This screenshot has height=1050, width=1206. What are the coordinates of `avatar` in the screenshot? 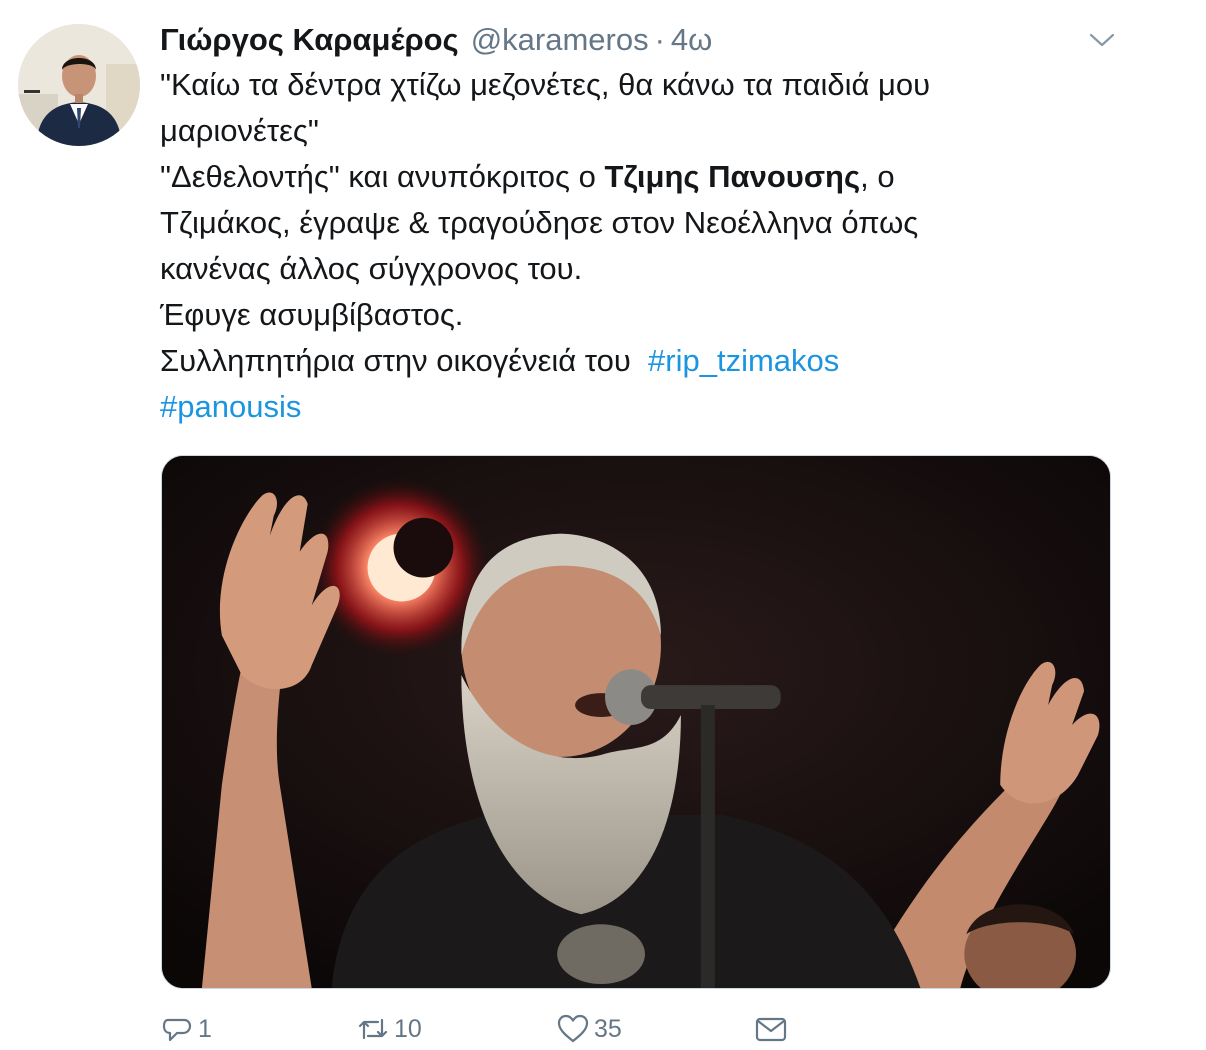 It's located at (79, 85).